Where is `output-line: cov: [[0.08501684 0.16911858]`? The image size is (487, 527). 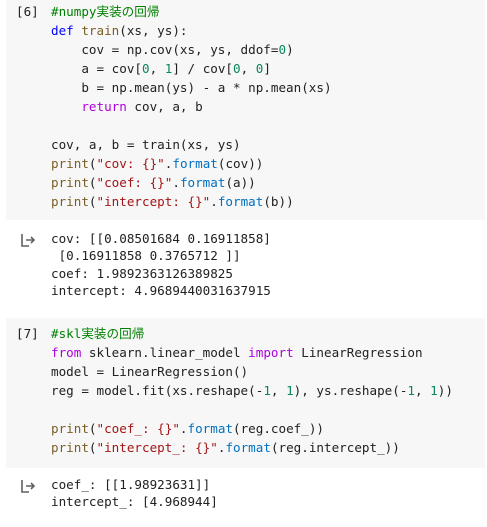 output-line: cov: [[0.08501684 0.16911858] is located at coordinates (161, 238).